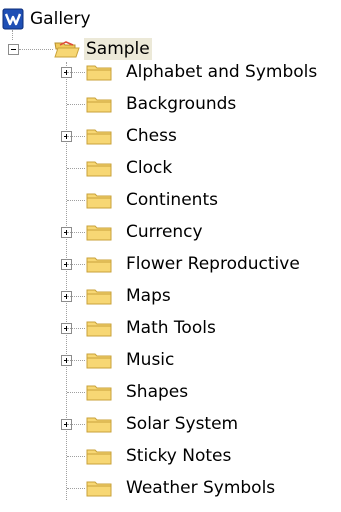  Describe the element at coordinates (157, 392) in the screenshot. I see `tree-node-label: Shapes` at that location.